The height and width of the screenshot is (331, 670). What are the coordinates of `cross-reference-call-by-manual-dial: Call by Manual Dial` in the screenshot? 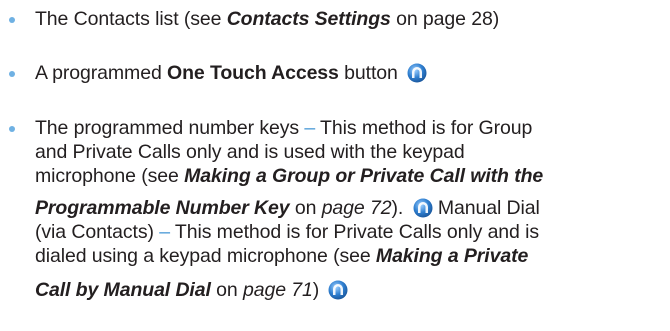 It's located at (123, 290).